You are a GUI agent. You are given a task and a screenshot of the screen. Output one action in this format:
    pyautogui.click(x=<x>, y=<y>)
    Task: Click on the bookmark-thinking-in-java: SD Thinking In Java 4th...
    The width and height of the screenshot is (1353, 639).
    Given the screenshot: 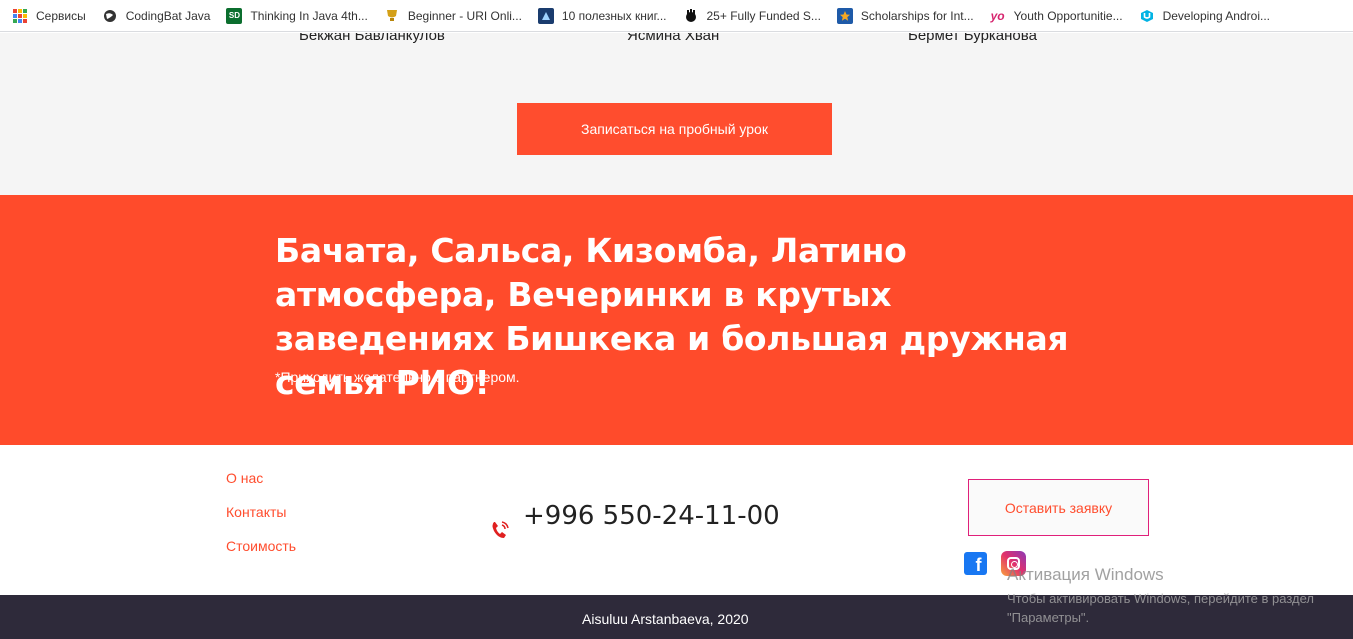 What is the action you would take?
    pyautogui.click(x=297, y=16)
    